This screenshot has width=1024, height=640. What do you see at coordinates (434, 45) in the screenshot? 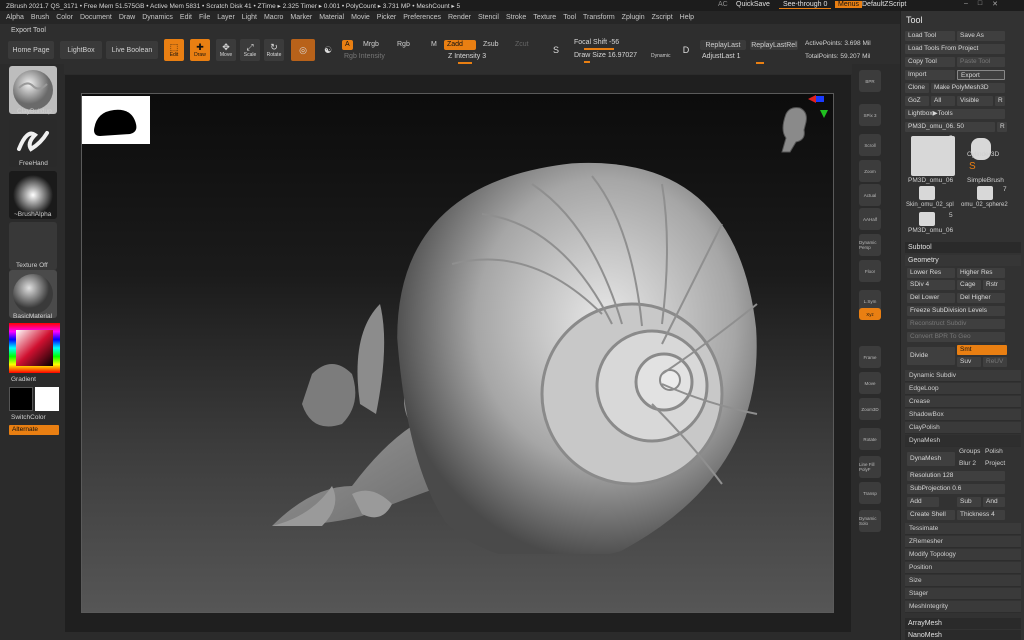
I see `m-toggle: M` at bounding box center [434, 45].